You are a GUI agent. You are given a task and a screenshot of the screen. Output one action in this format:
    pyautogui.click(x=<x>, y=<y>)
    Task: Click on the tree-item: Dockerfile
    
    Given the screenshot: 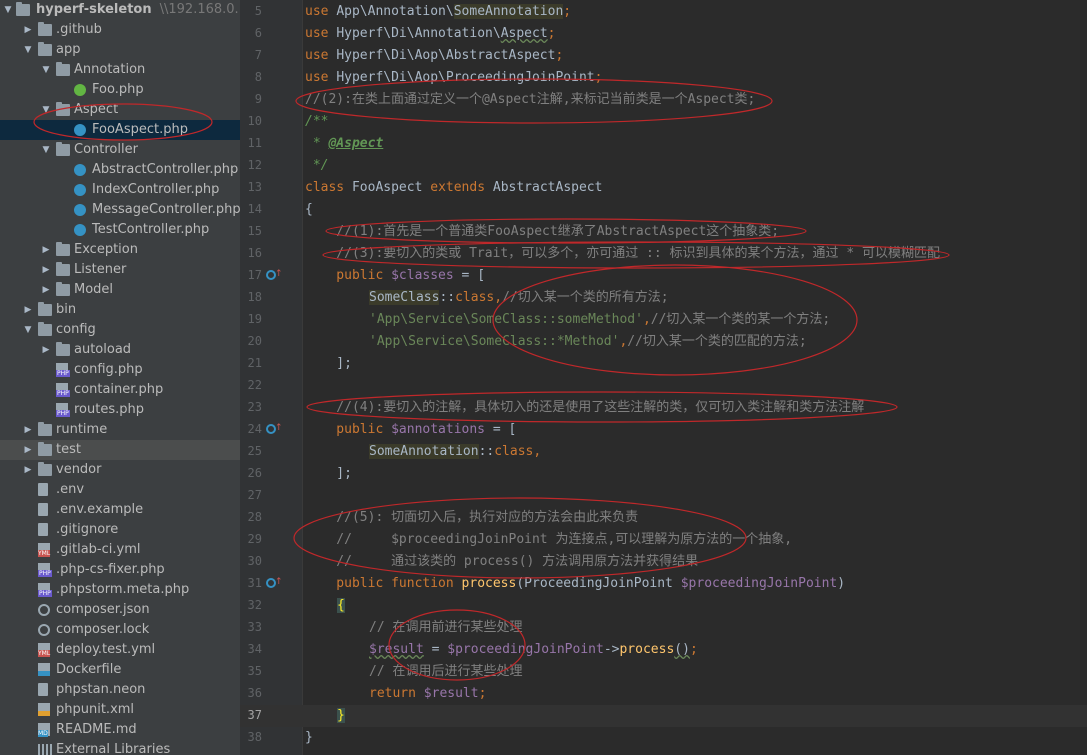 What is the action you would take?
    pyautogui.click(x=120, y=670)
    